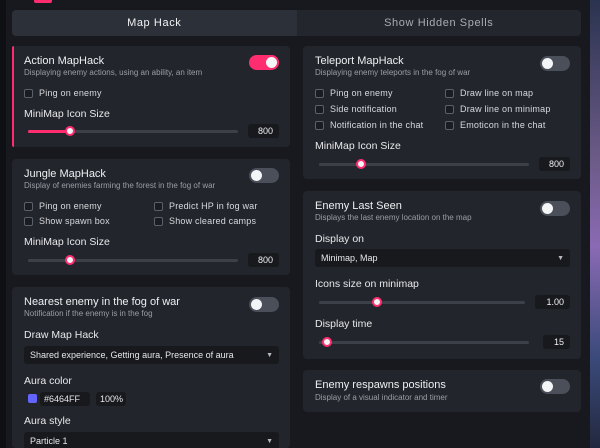 The width and height of the screenshot is (600, 448). Describe the element at coordinates (349, 258) in the screenshot. I see `select-value: Minimap, Map` at that location.